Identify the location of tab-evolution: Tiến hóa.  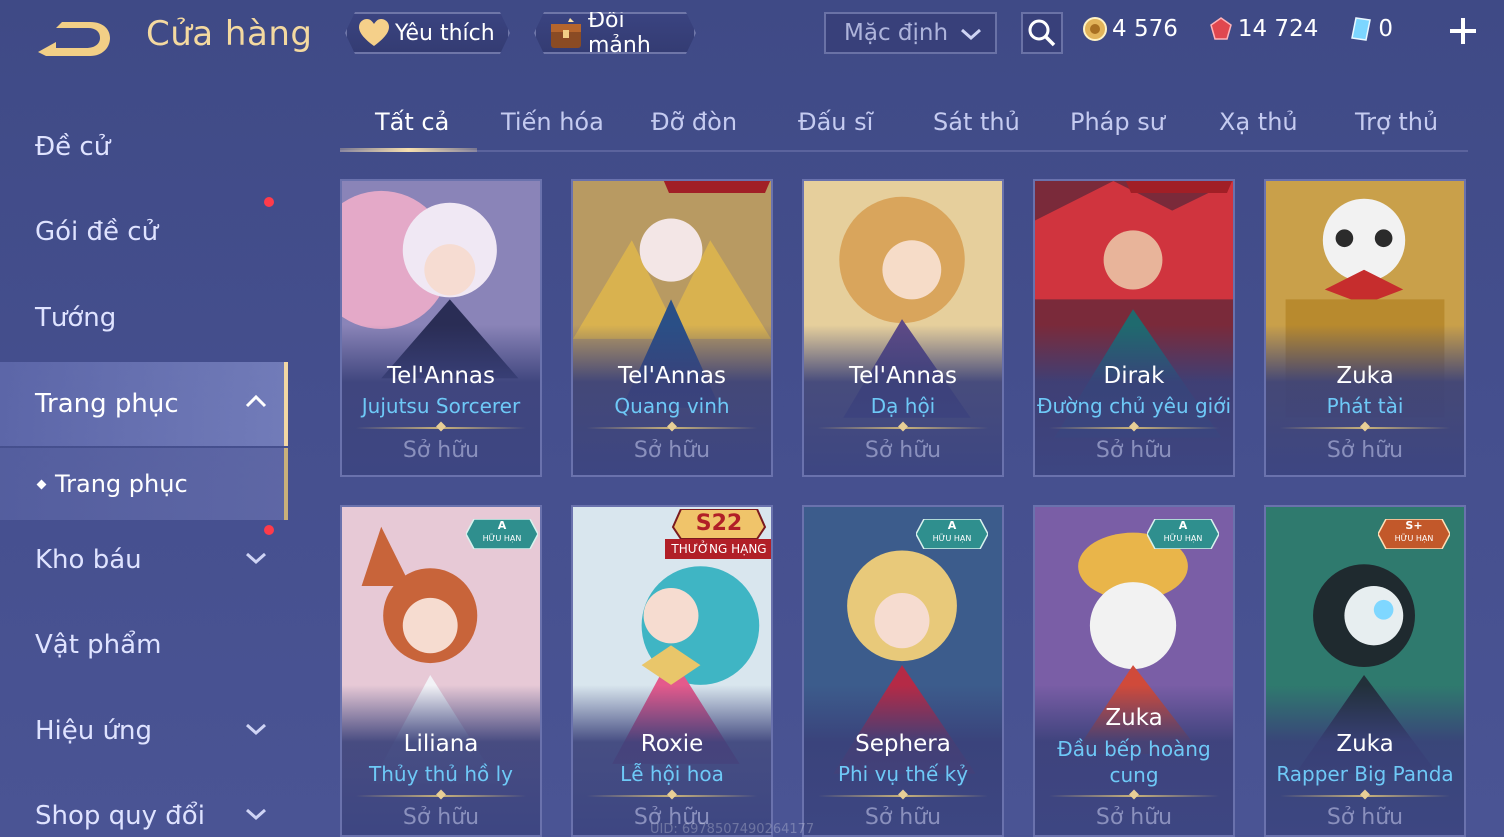
(552, 122).